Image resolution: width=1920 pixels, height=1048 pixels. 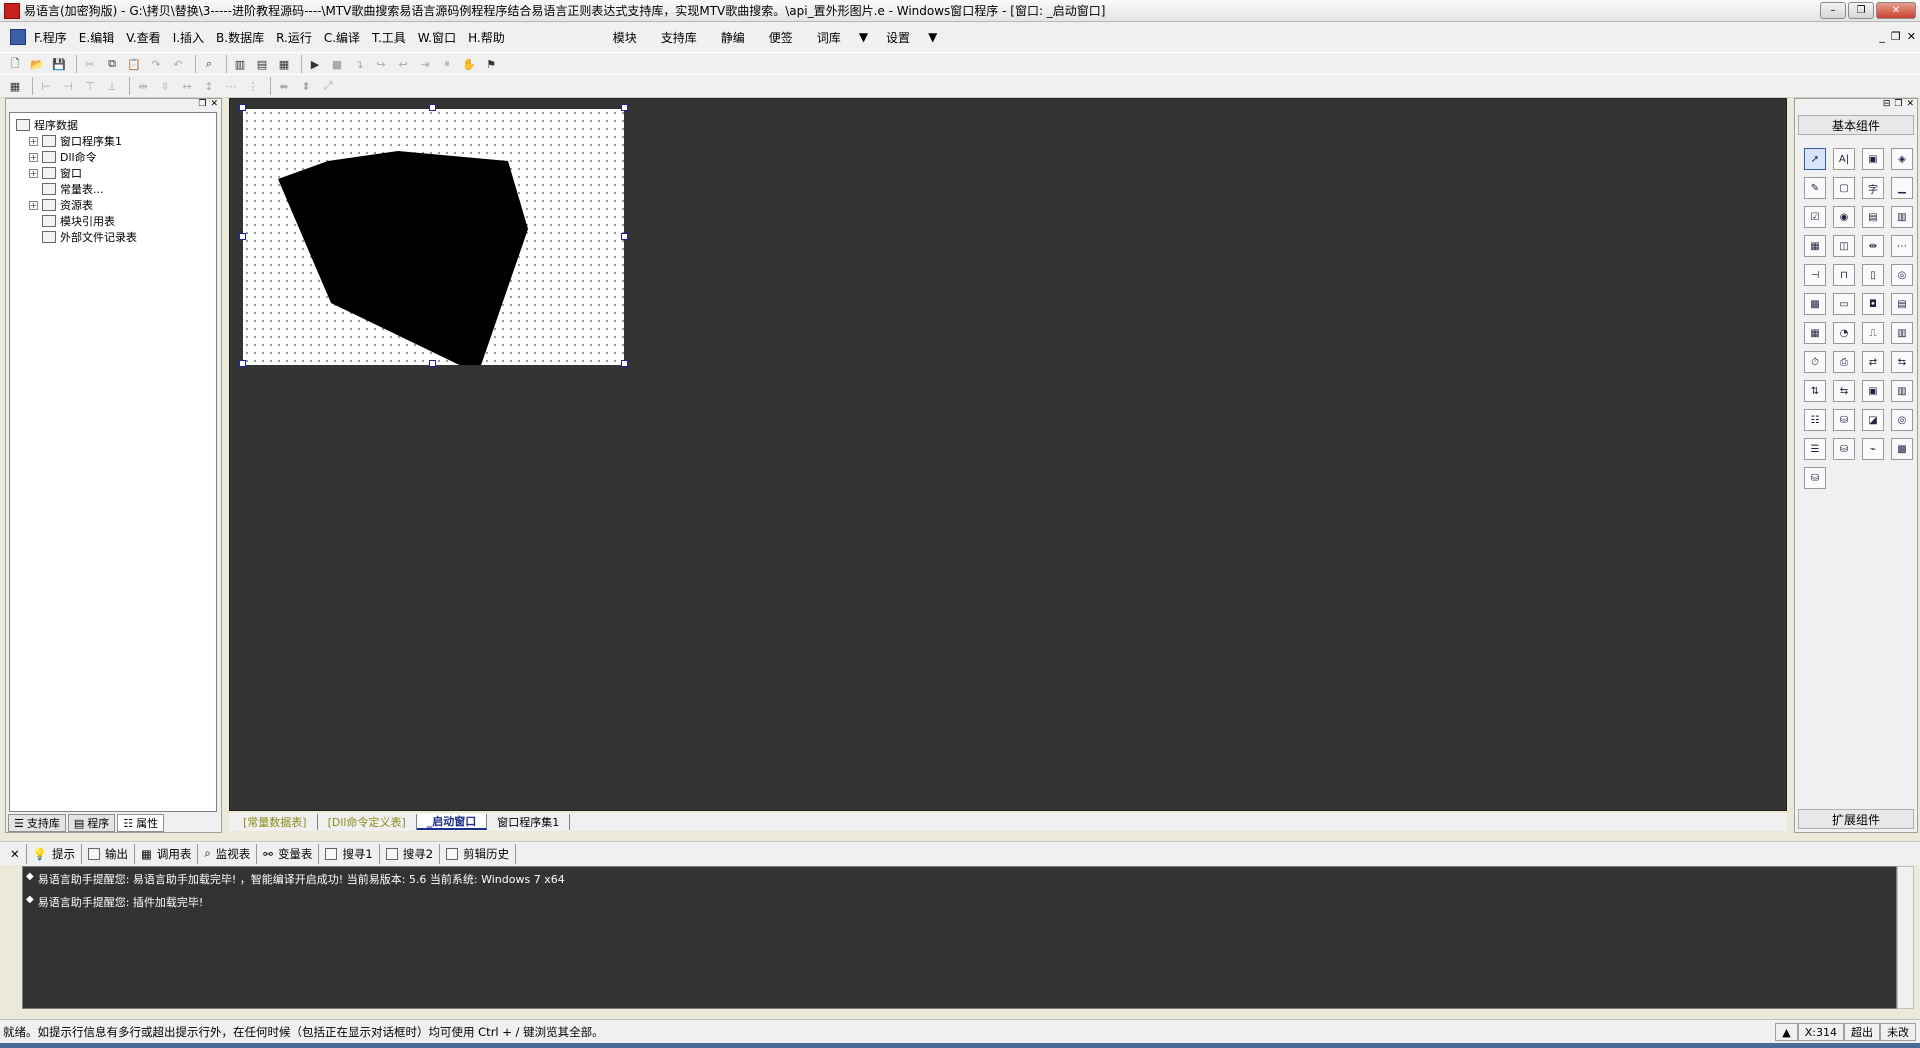 What do you see at coordinates (1844, 333) in the screenshot?
I see `component-tool-icon: ◔` at bounding box center [1844, 333].